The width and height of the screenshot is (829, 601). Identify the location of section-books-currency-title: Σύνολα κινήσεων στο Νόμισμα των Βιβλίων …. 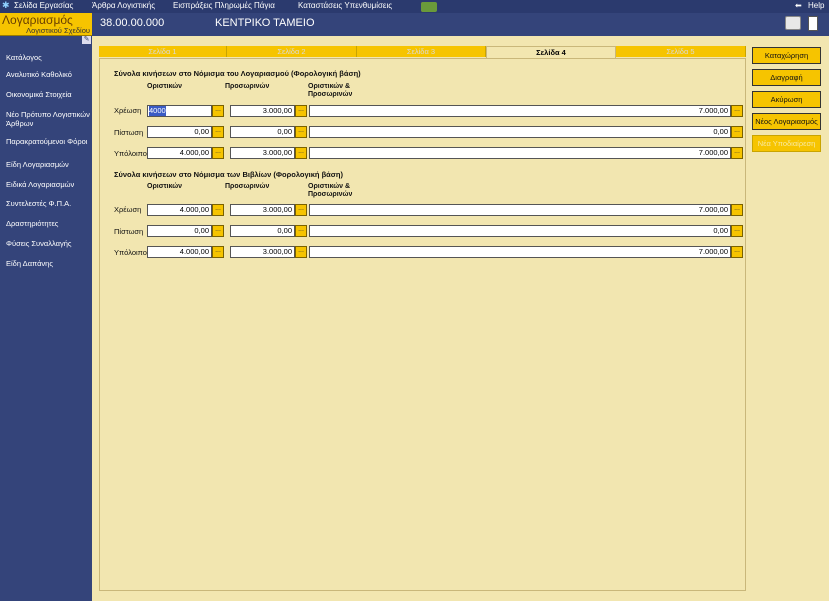
(228, 174).